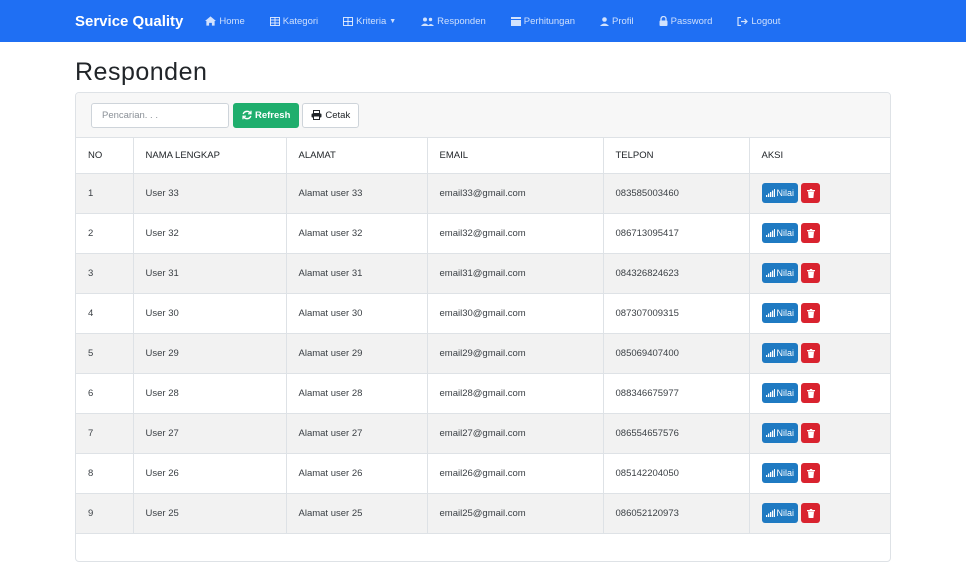  I want to click on cell-alamat: Alamat user 30, so click(357, 313).